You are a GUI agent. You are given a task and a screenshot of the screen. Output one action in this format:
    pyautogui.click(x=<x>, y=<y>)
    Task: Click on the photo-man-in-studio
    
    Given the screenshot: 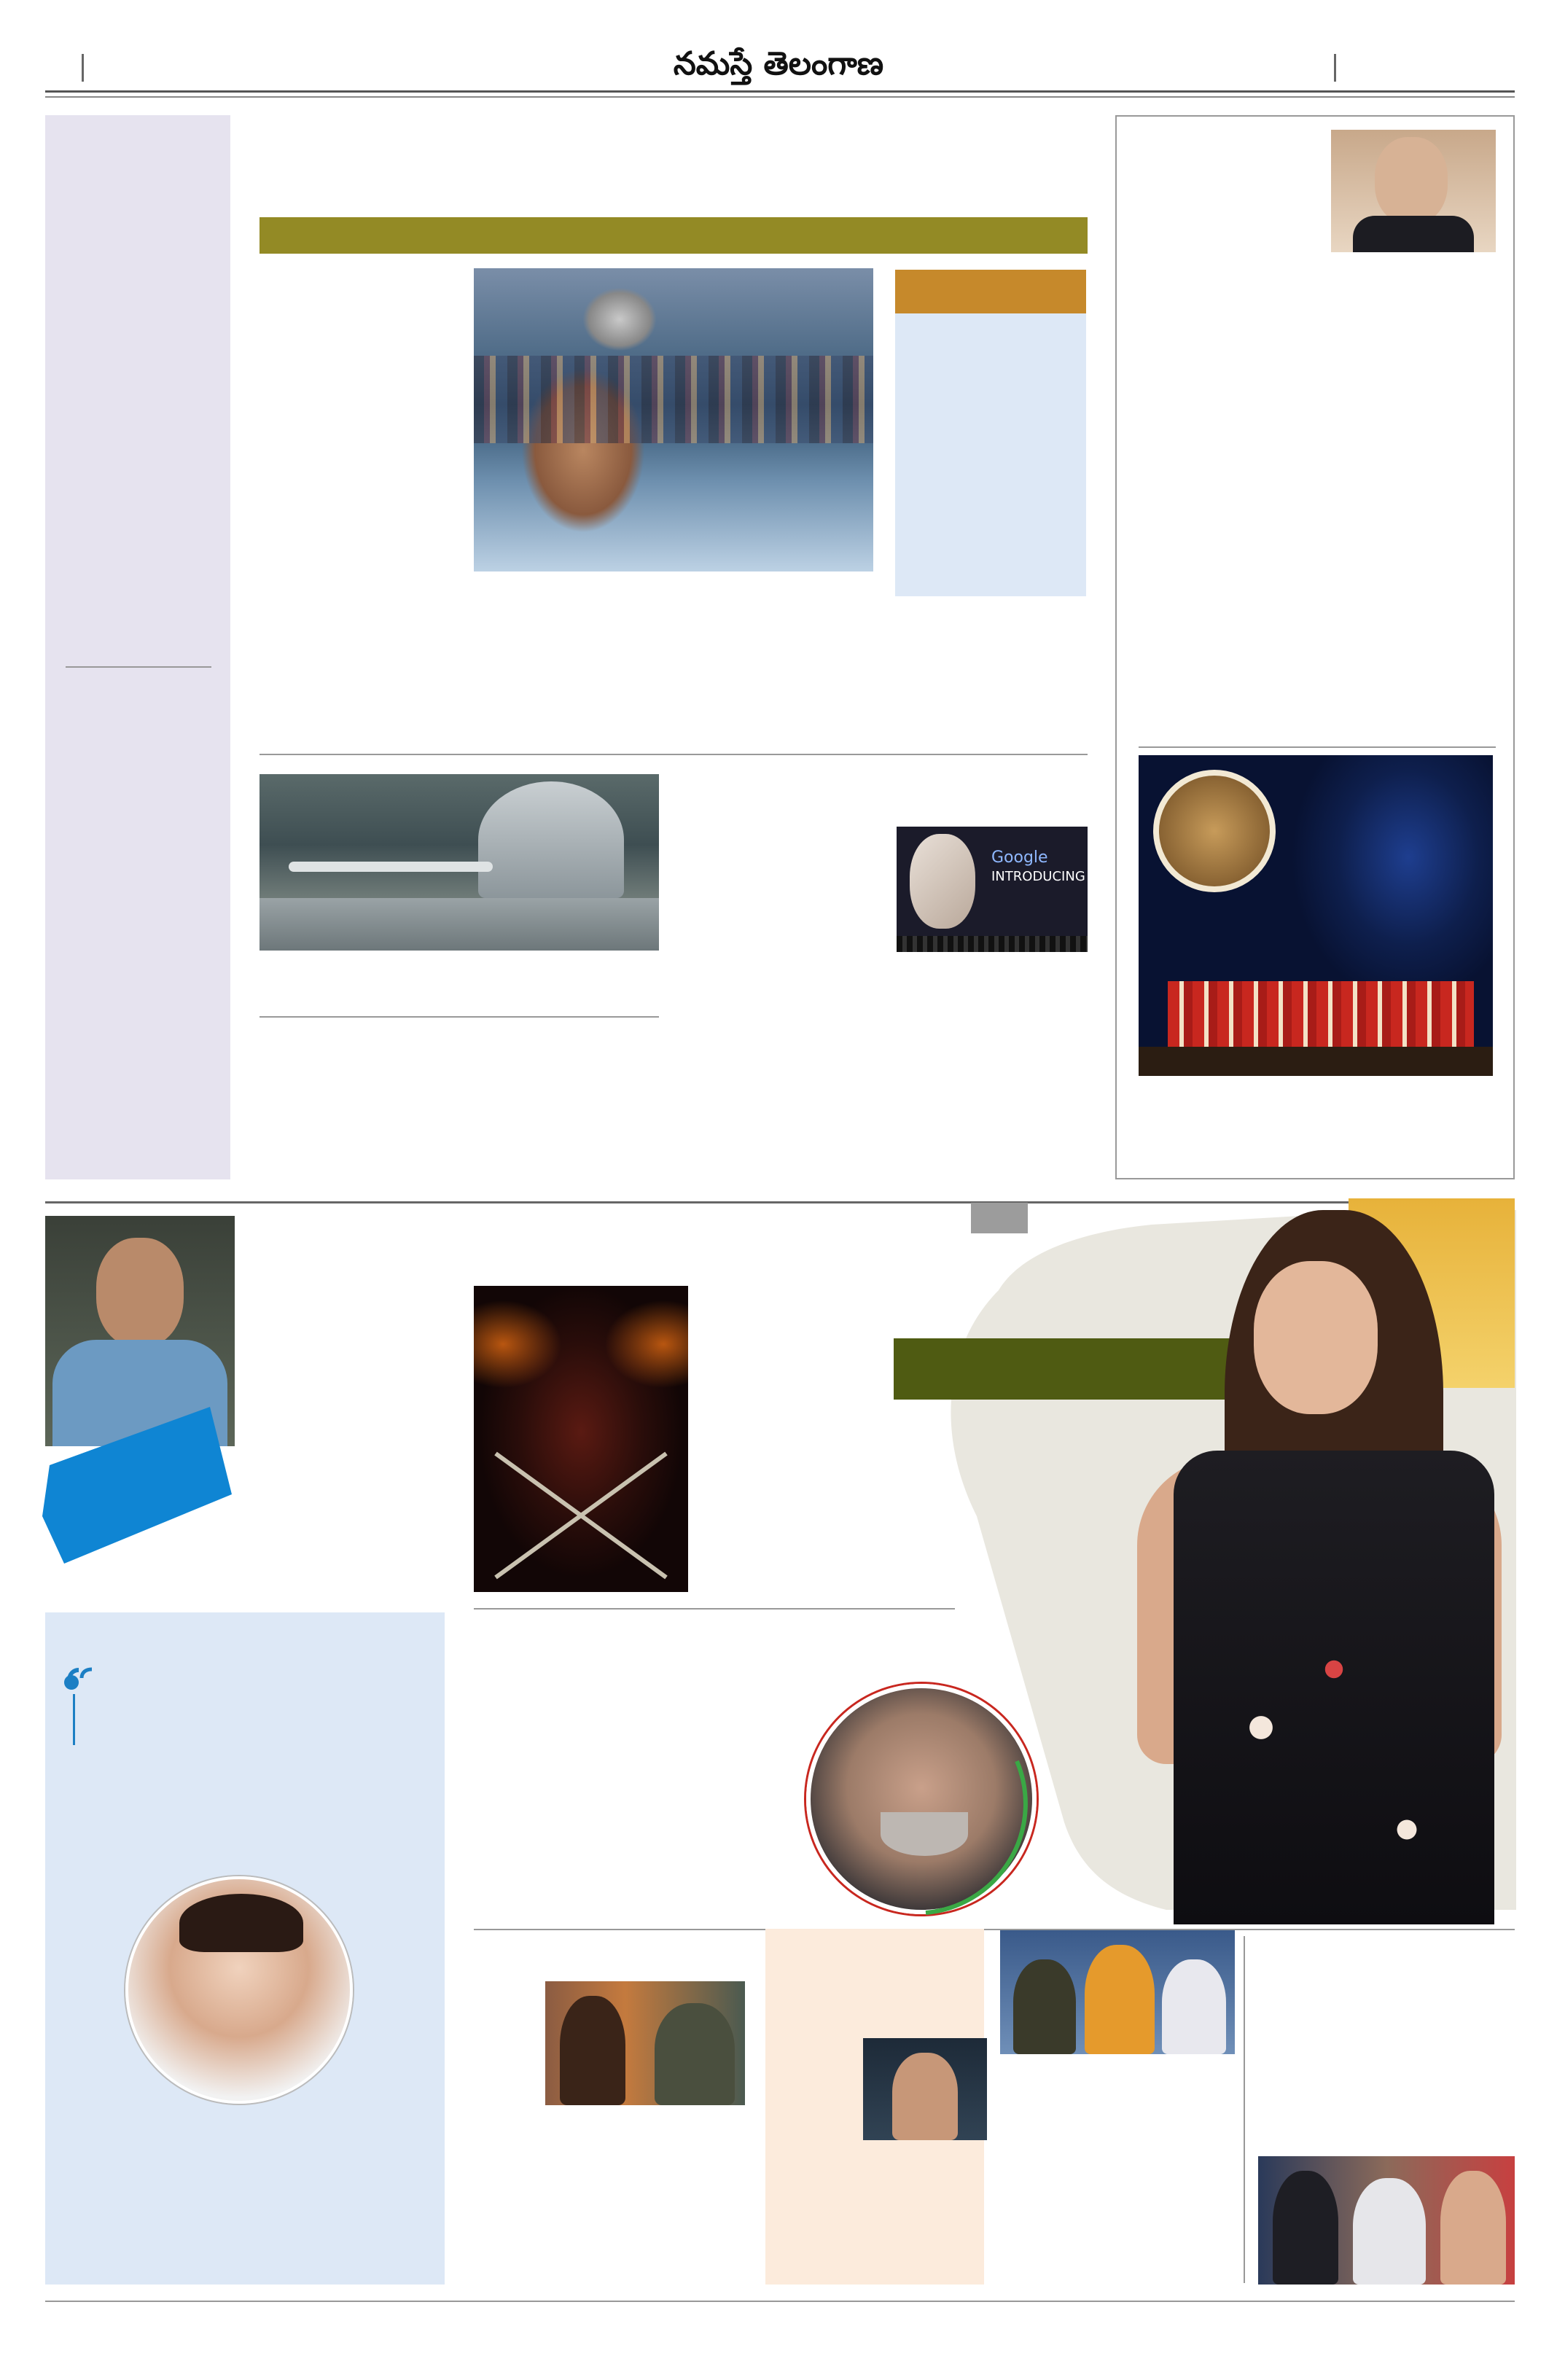 What is the action you would take?
    pyautogui.click(x=925, y=2089)
    